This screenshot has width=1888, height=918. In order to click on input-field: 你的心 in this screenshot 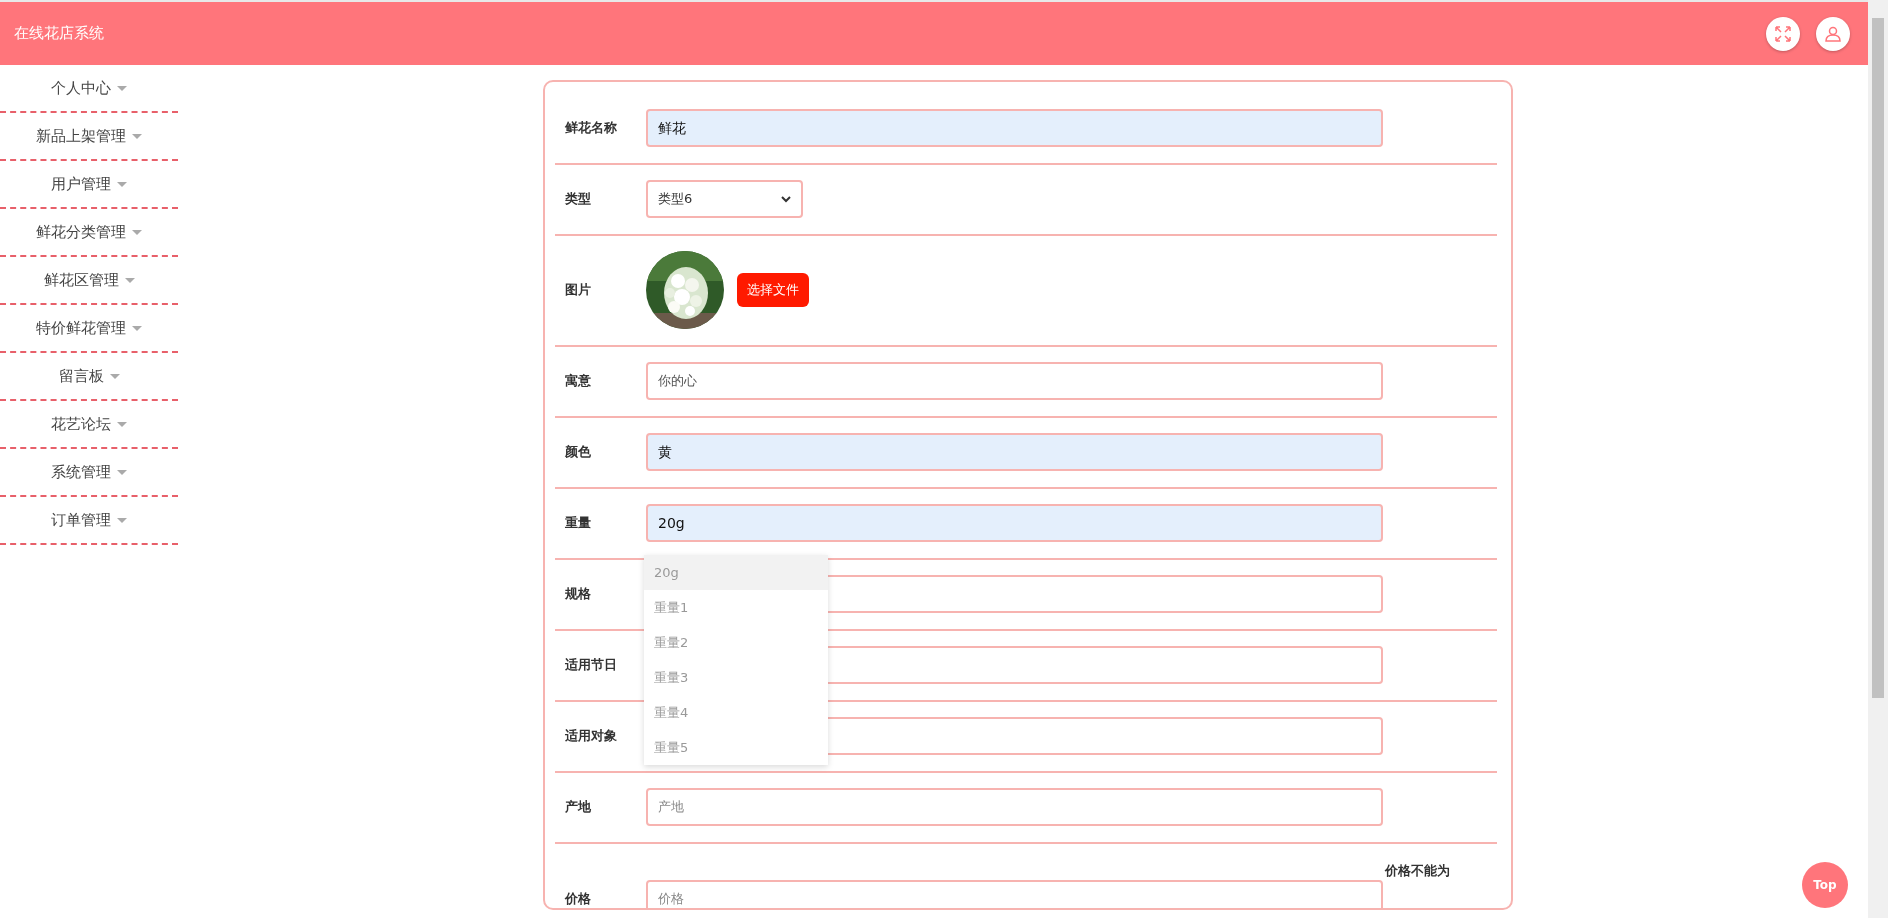, I will do `click(1014, 381)`.